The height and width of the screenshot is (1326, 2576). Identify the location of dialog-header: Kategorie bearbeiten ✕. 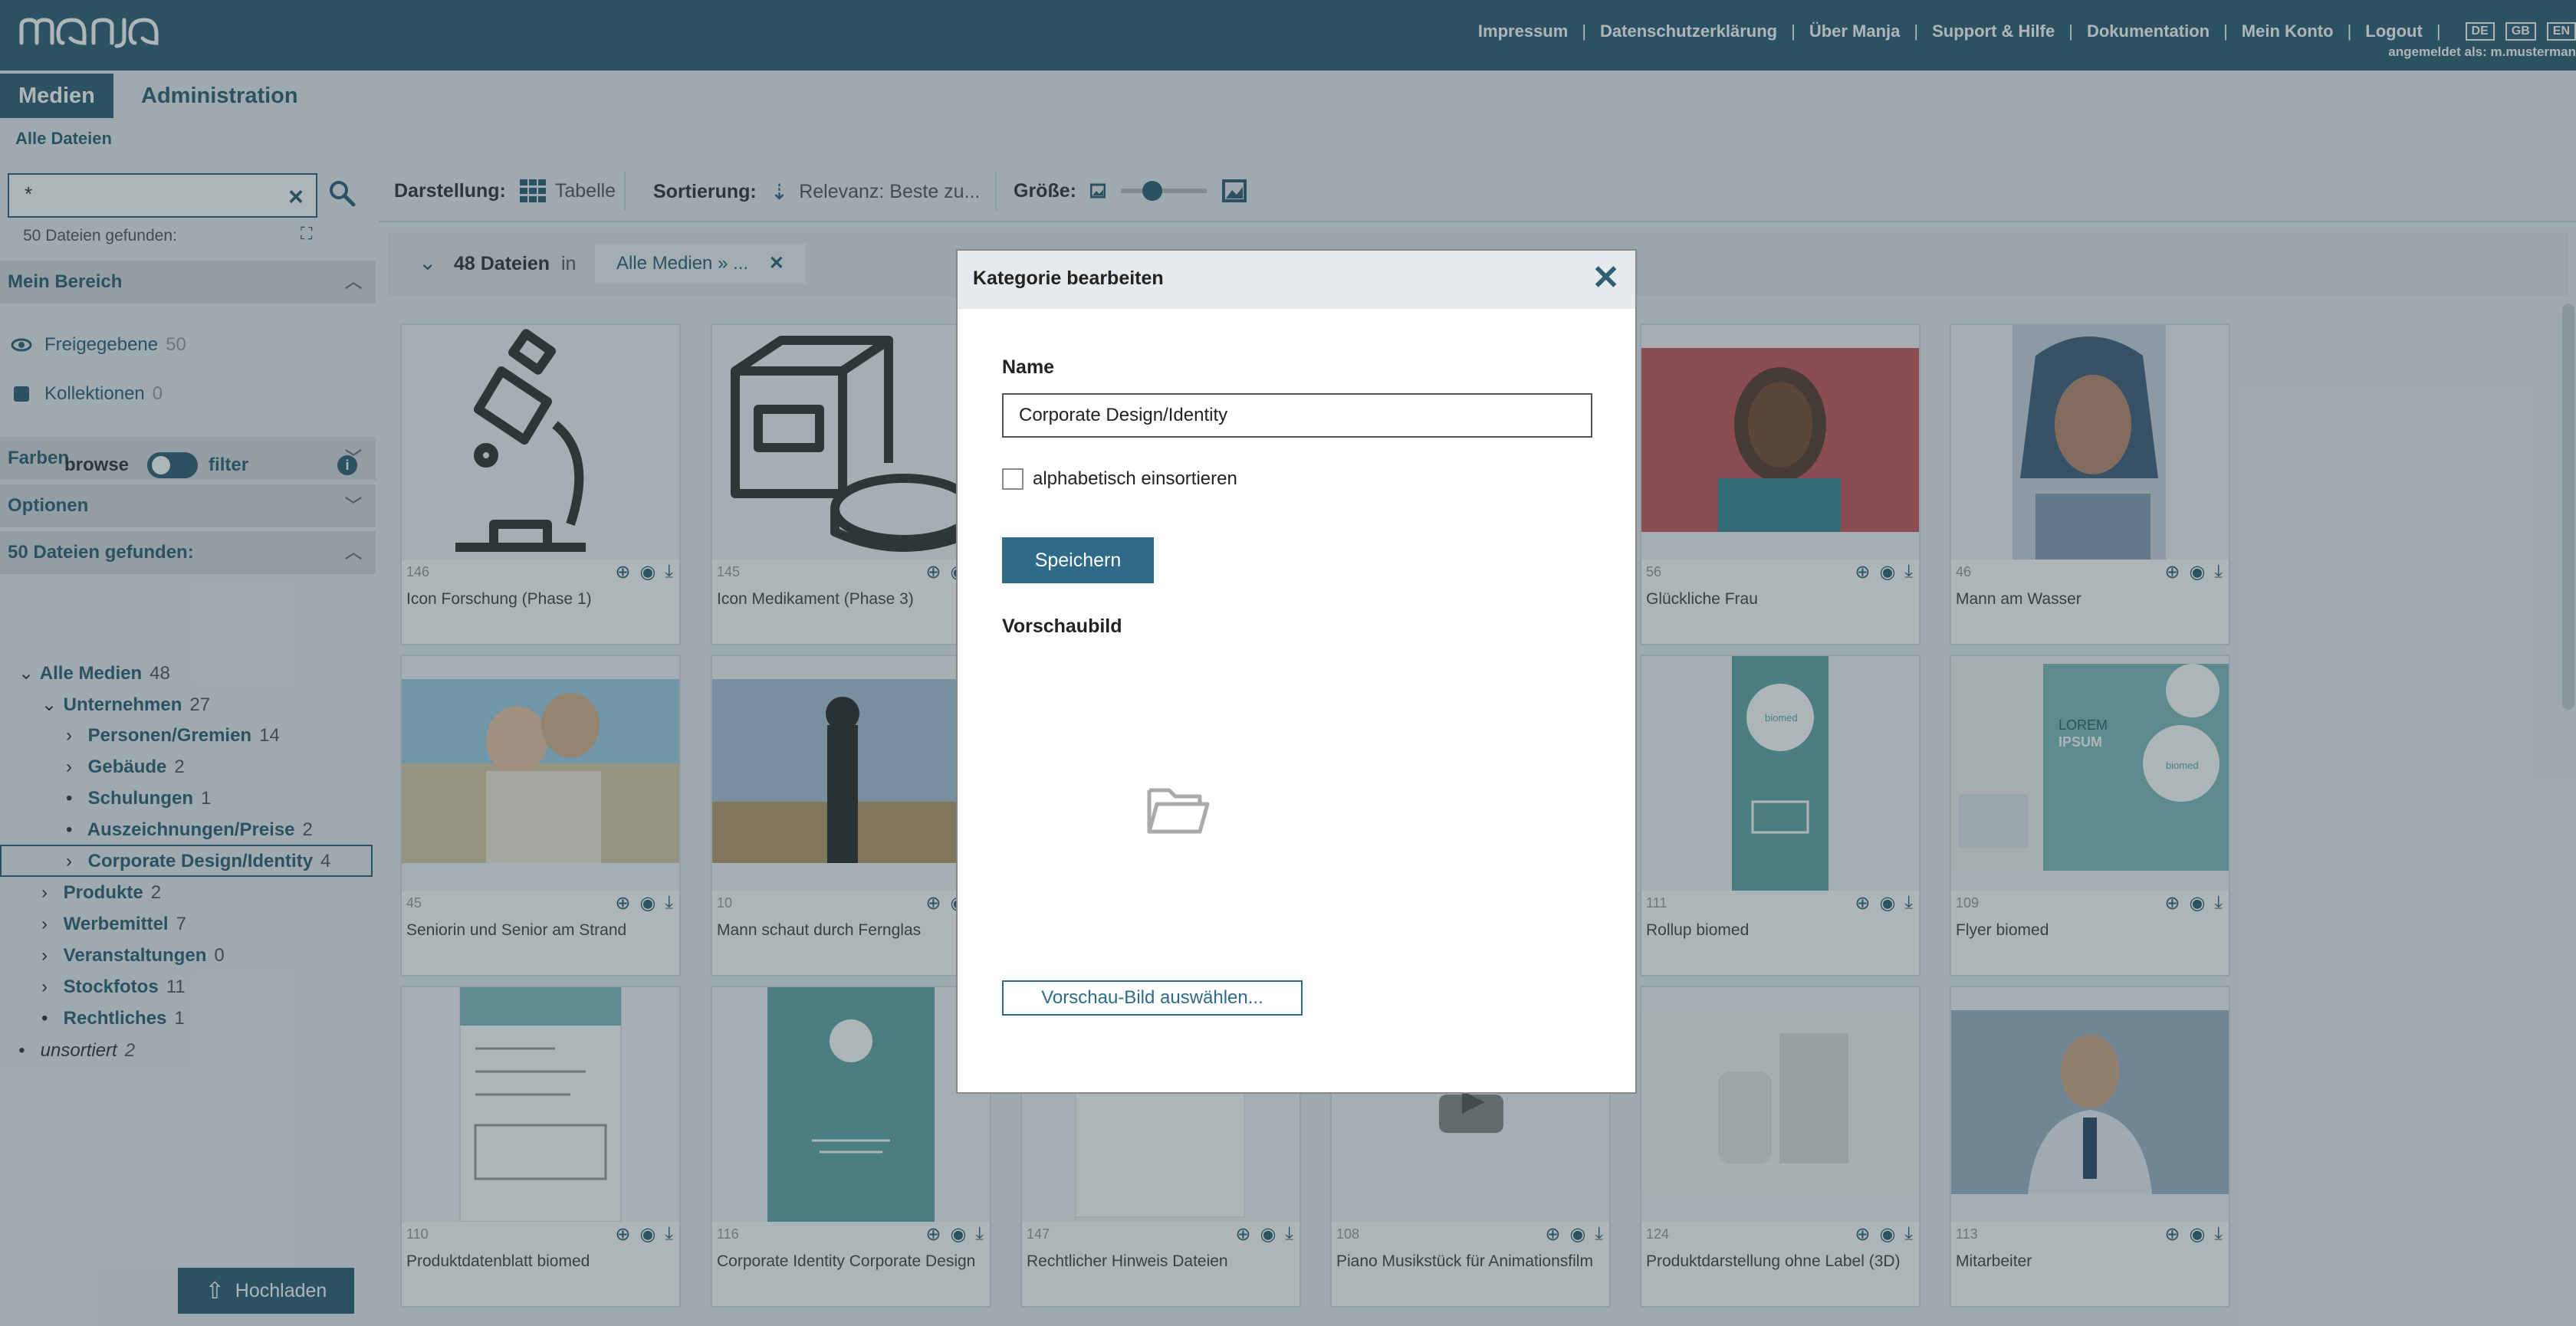
(1297, 280).